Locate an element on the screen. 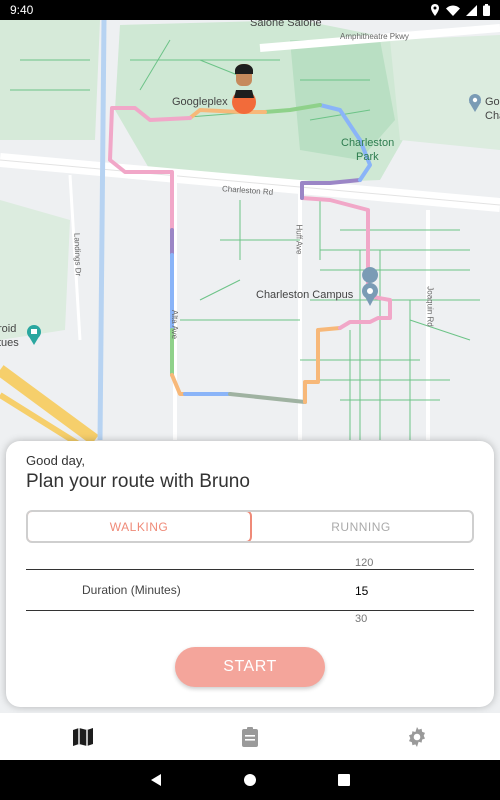 The height and width of the screenshot is (800, 500). map-label-charleston-park-1: Charleston is located at coordinates (368, 143).